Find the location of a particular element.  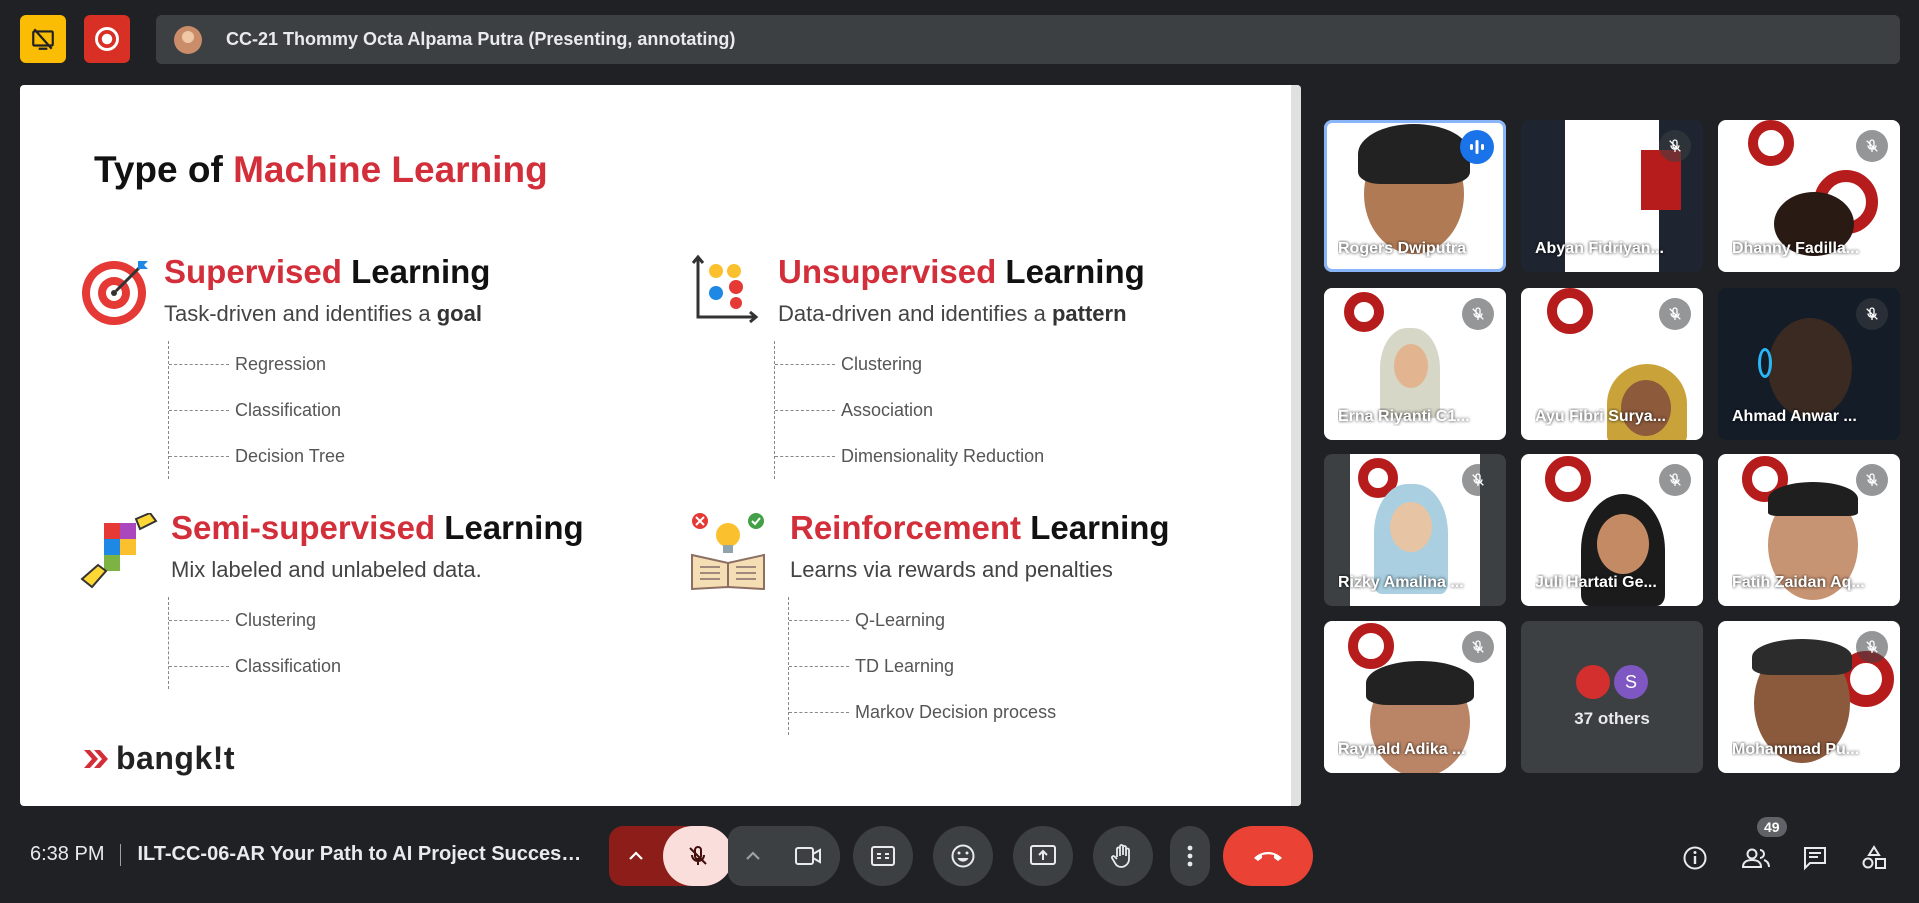

info-icon is located at coordinates (1695, 858).